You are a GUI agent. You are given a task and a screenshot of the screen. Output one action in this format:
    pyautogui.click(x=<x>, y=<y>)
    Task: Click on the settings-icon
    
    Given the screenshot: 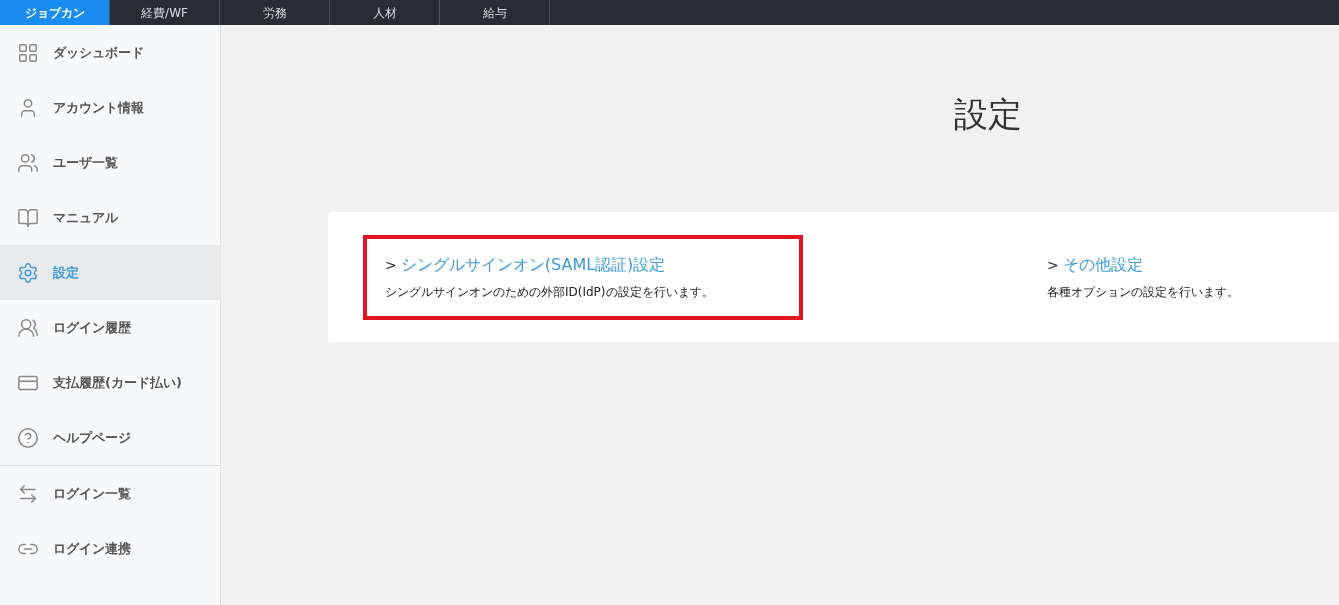 What is the action you would take?
    pyautogui.click(x=28, y=272)
    